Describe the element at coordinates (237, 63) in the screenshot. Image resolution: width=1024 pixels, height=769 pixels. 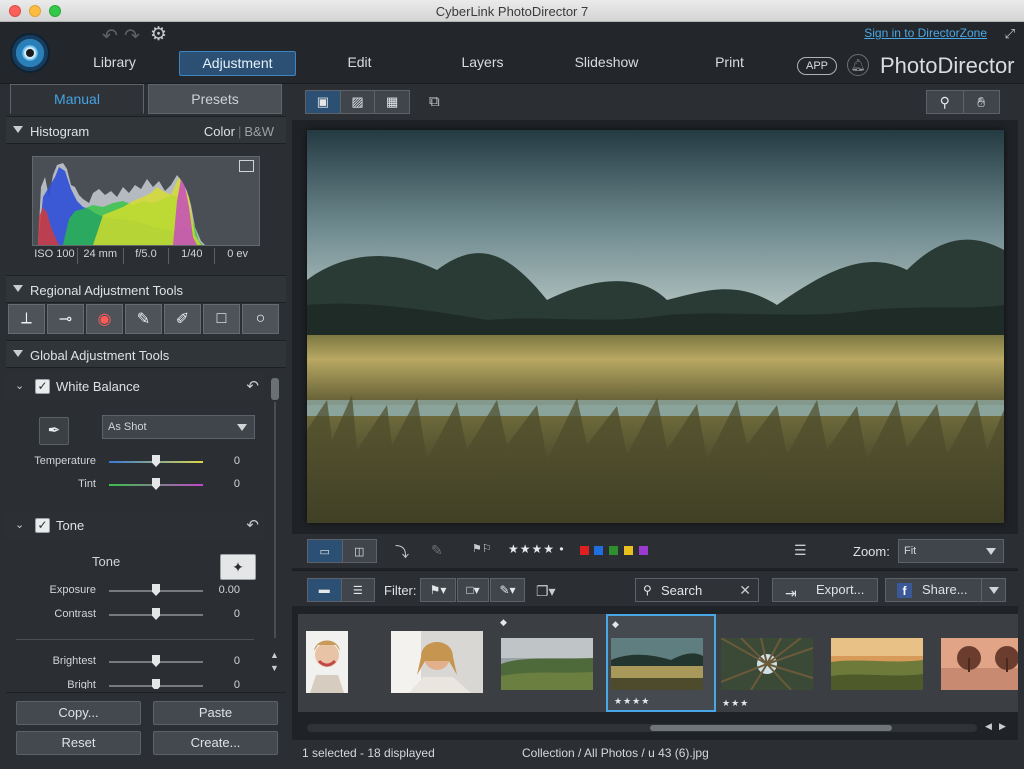
I see `tab-adjustment: Adjustment` at that location.